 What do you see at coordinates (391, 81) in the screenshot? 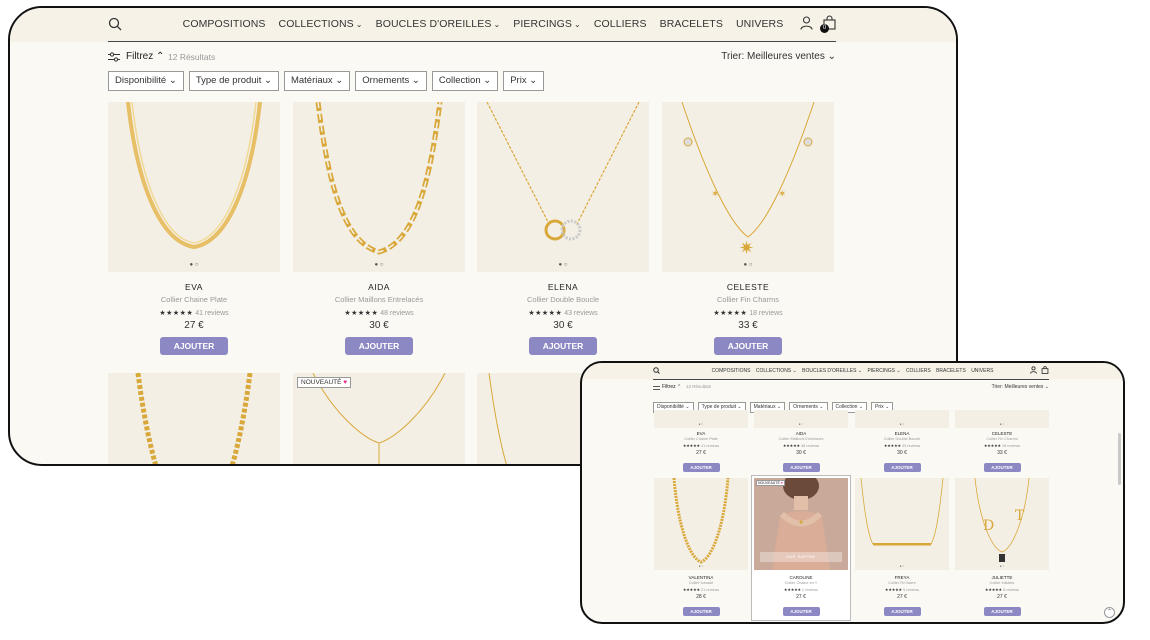
I see `filter-chip-ornements: Ornements ⌄` at bounding box center [391, 81].